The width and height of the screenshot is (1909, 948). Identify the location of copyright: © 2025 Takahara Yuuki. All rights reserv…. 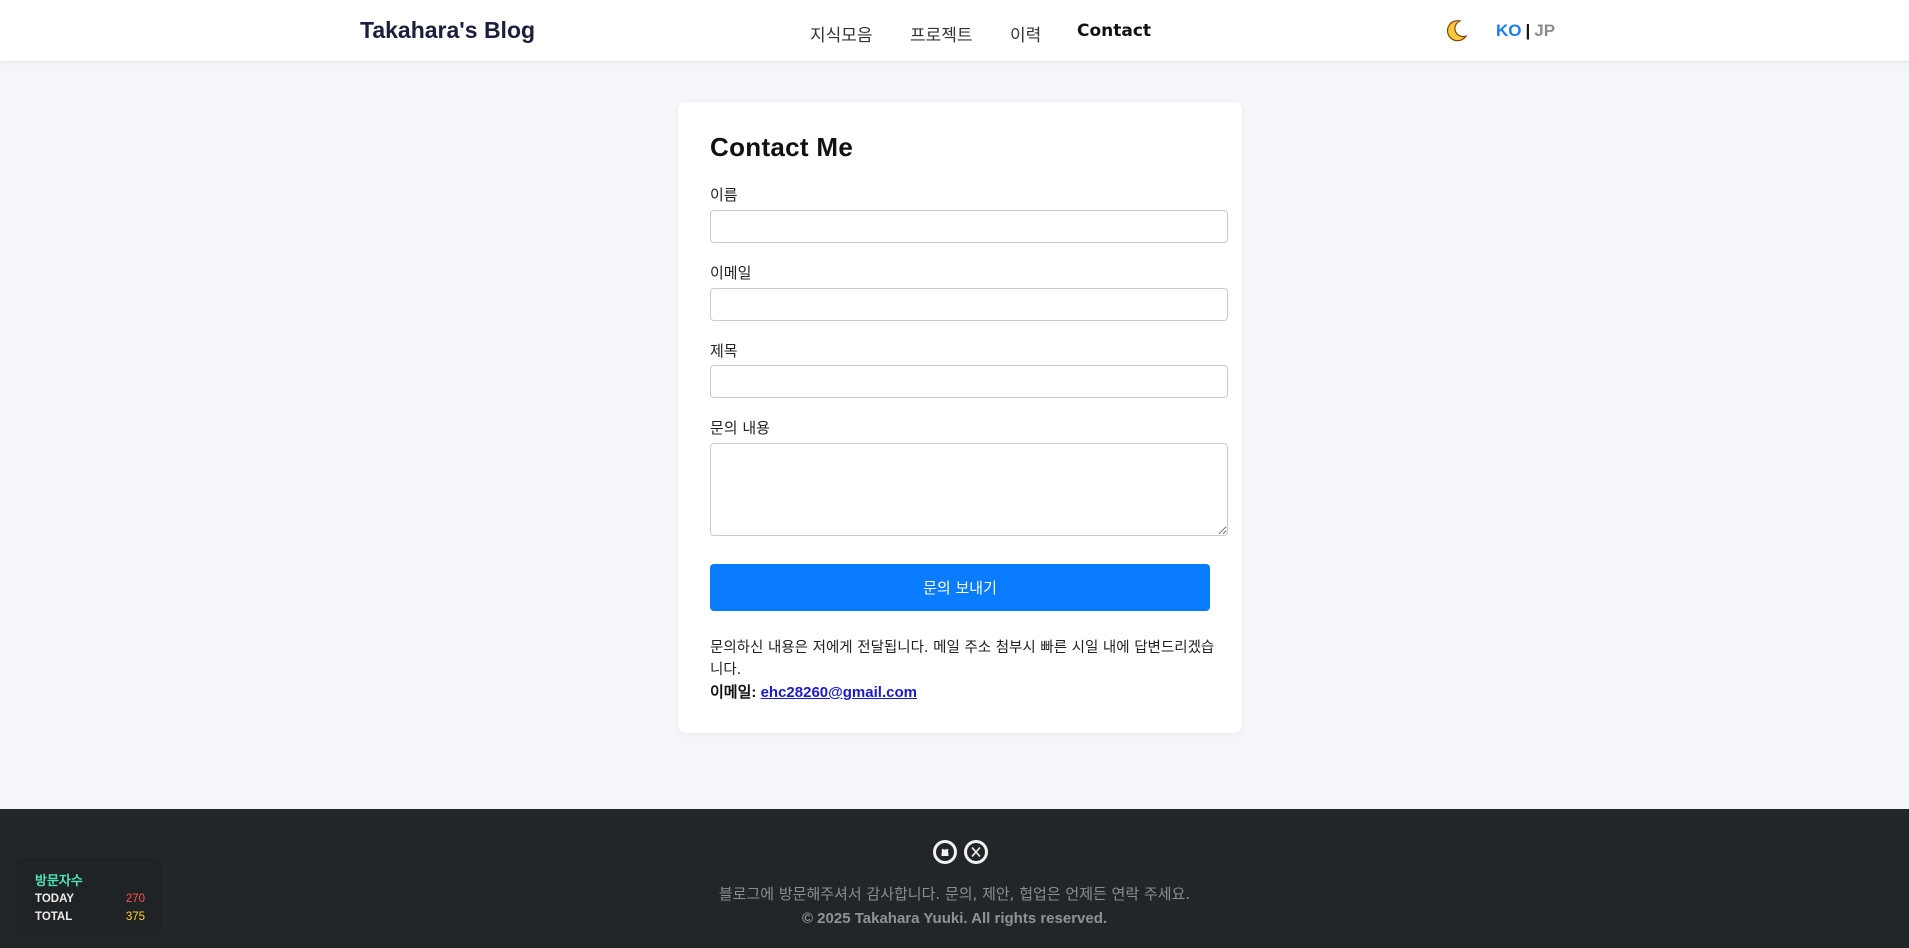
(954, 918).